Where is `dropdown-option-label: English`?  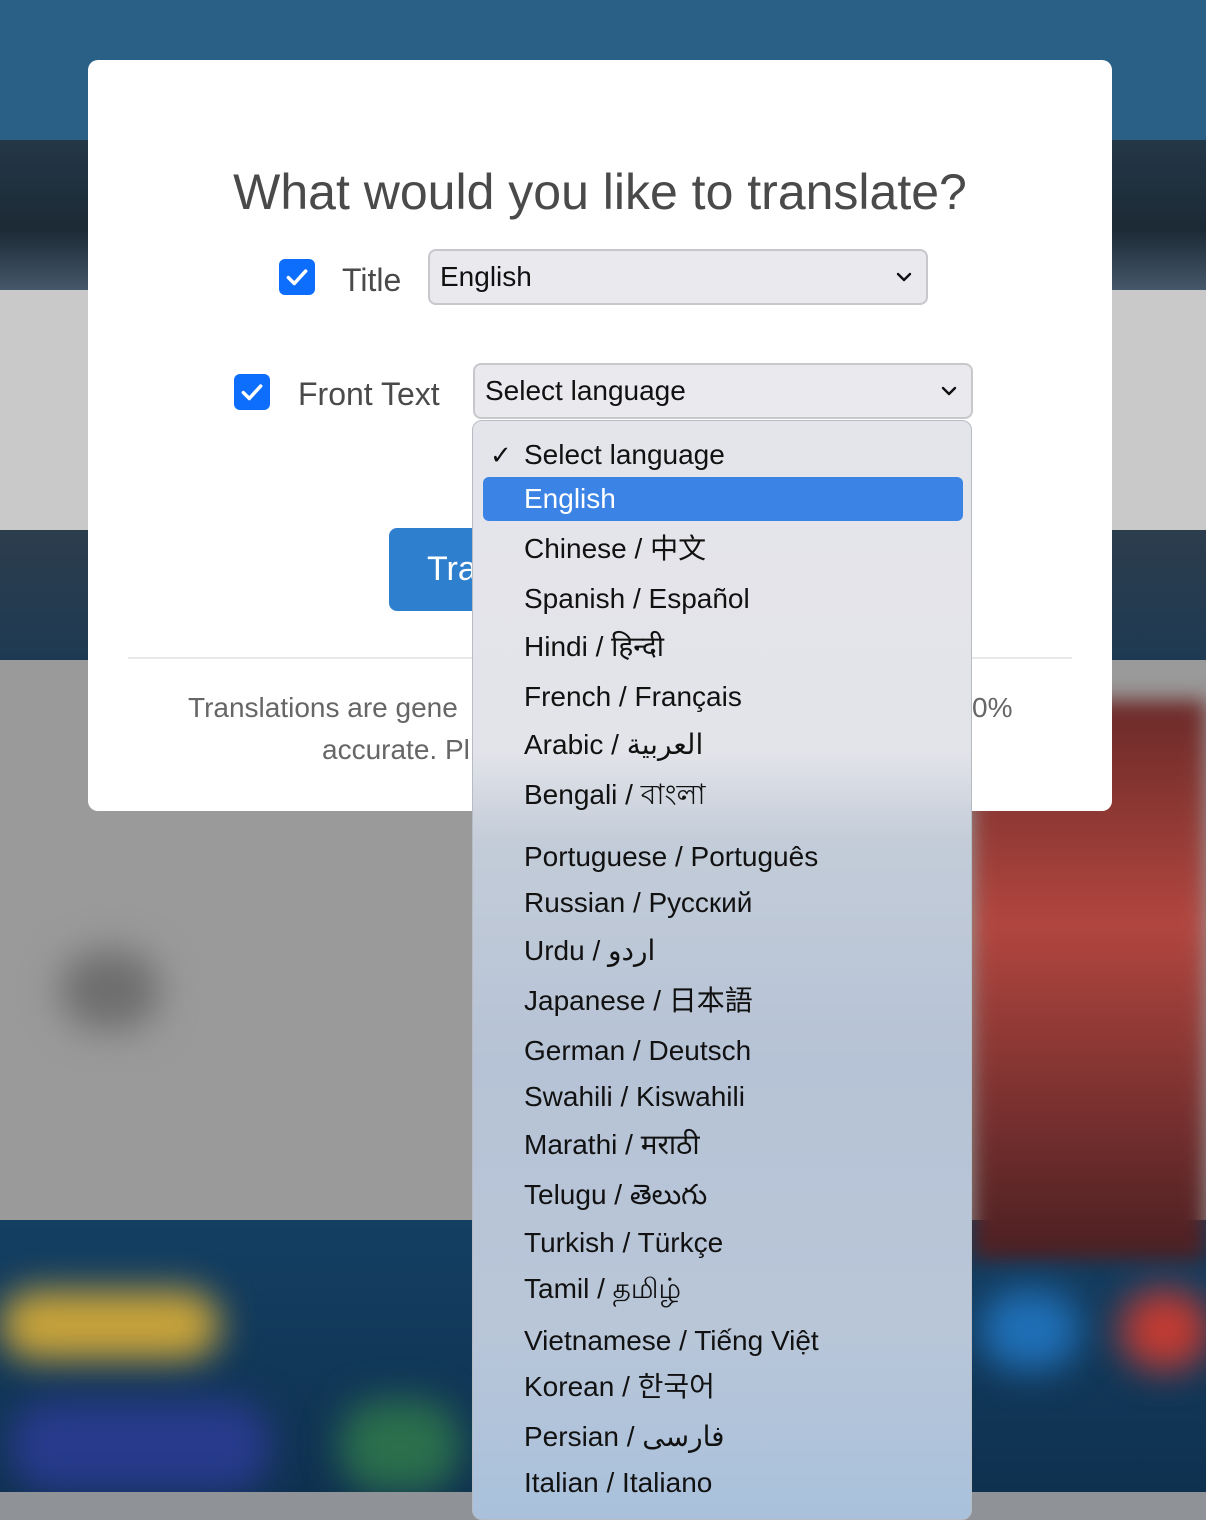
dropdown-option-label: English is located at coordinates (570, 498).